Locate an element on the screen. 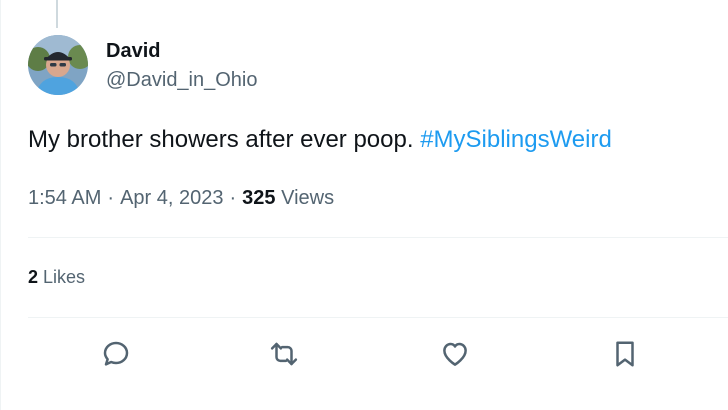 The width and height of the screenshot is (728, 410). author-handle: @David_in_Ohio is located at coordinates (182, 80).